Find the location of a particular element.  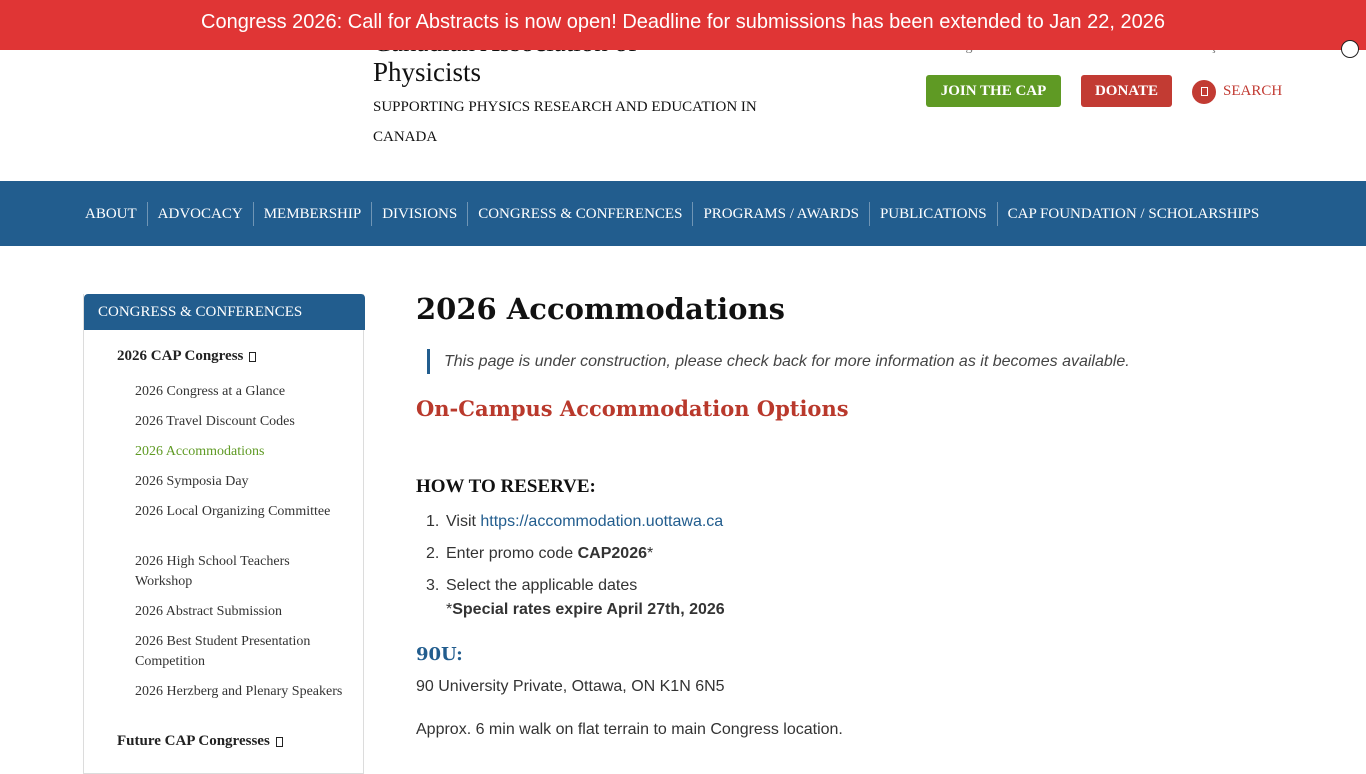

sidebar-item-accommodations: 2026 Accommodations is located at coordinates (242, 452).